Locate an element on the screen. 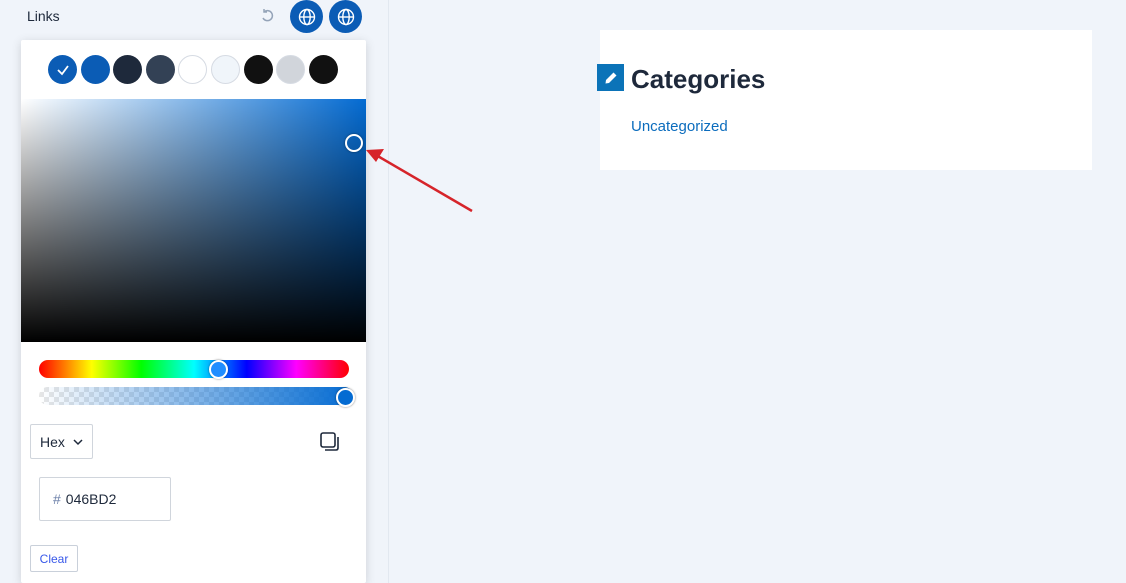  hue-slider is located at coordinates (194, 369).